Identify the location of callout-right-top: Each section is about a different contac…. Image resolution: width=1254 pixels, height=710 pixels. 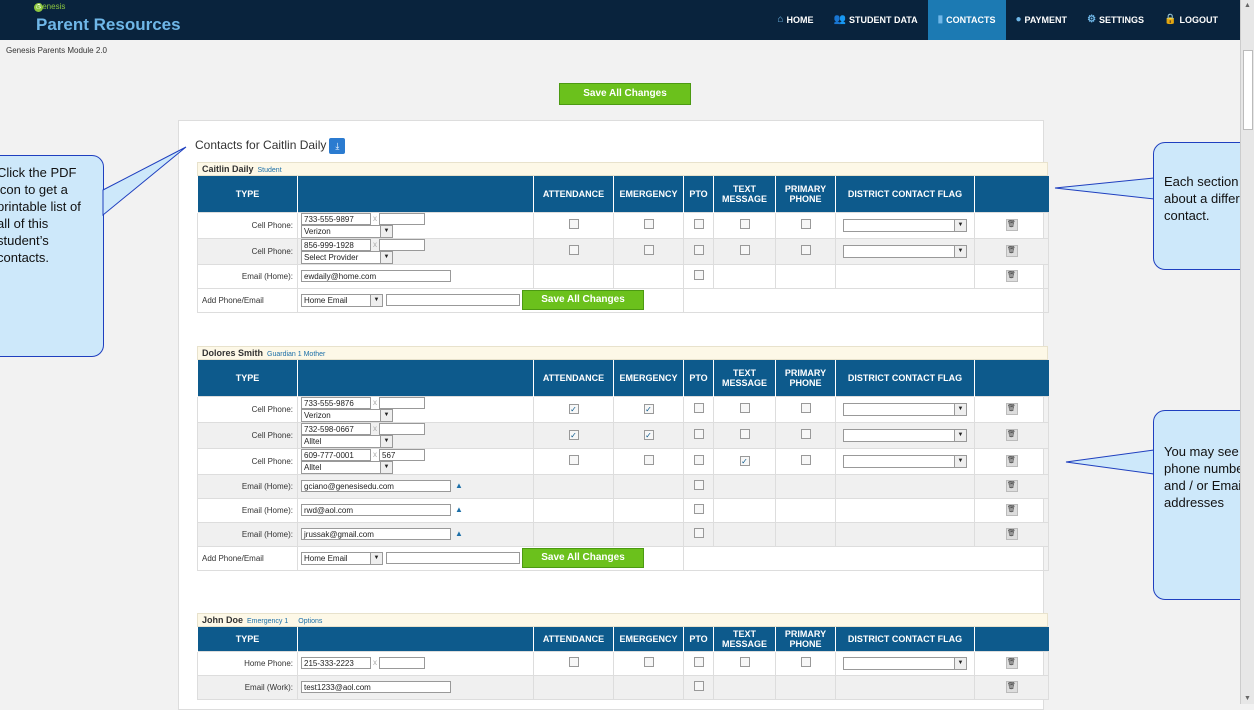
(1203, 206).